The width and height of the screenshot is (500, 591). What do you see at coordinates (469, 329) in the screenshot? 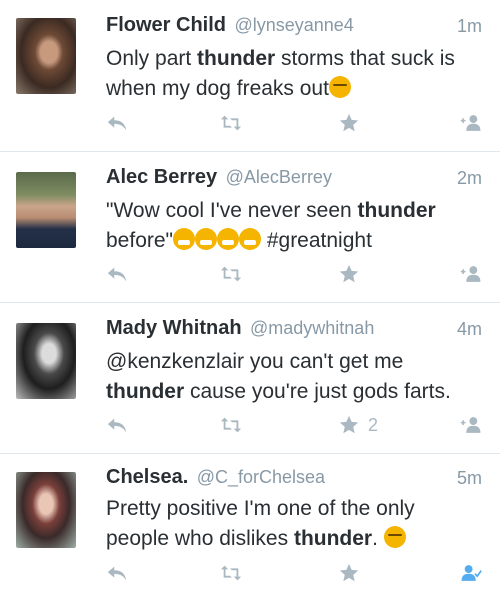
I see `timestamp: 4m` at bounding box center [469, 329].